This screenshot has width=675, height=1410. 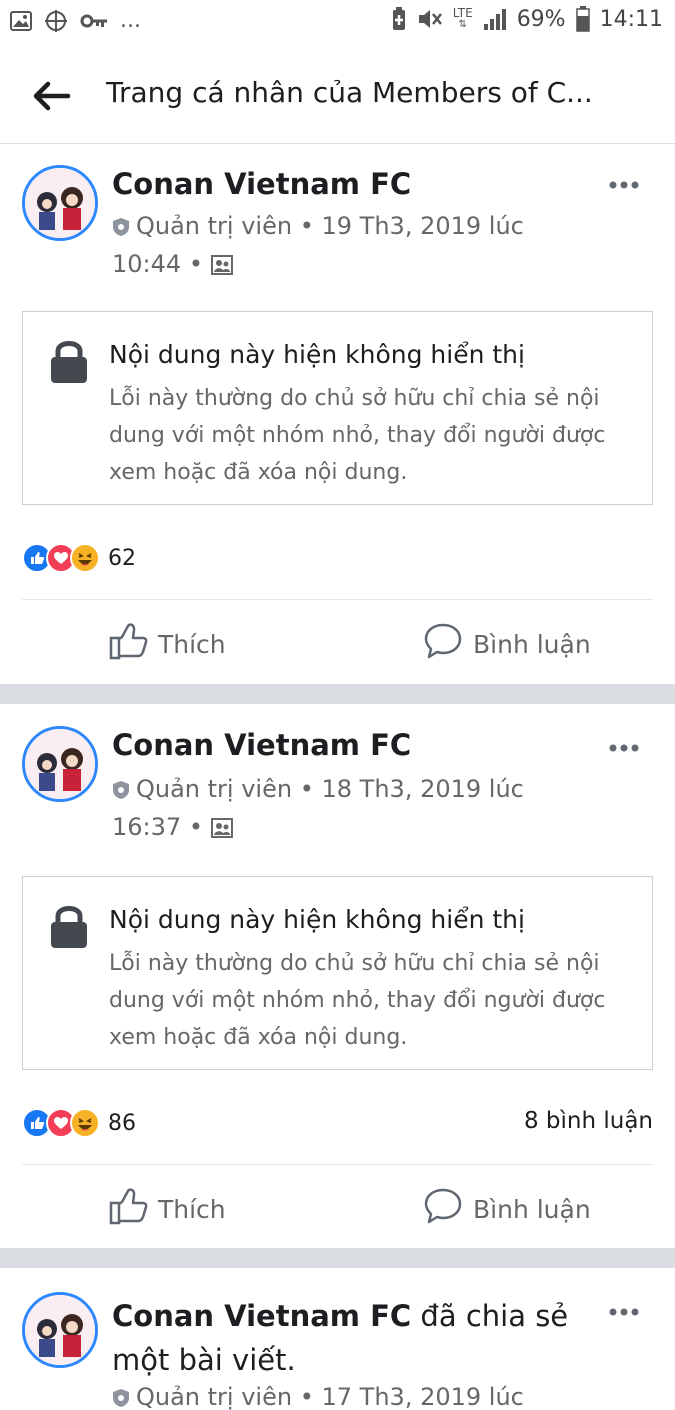 What do you see at coordinates (541, 19) in the screenshot?
I see `battery-percent: 69%` at bounding box center [541, 19].